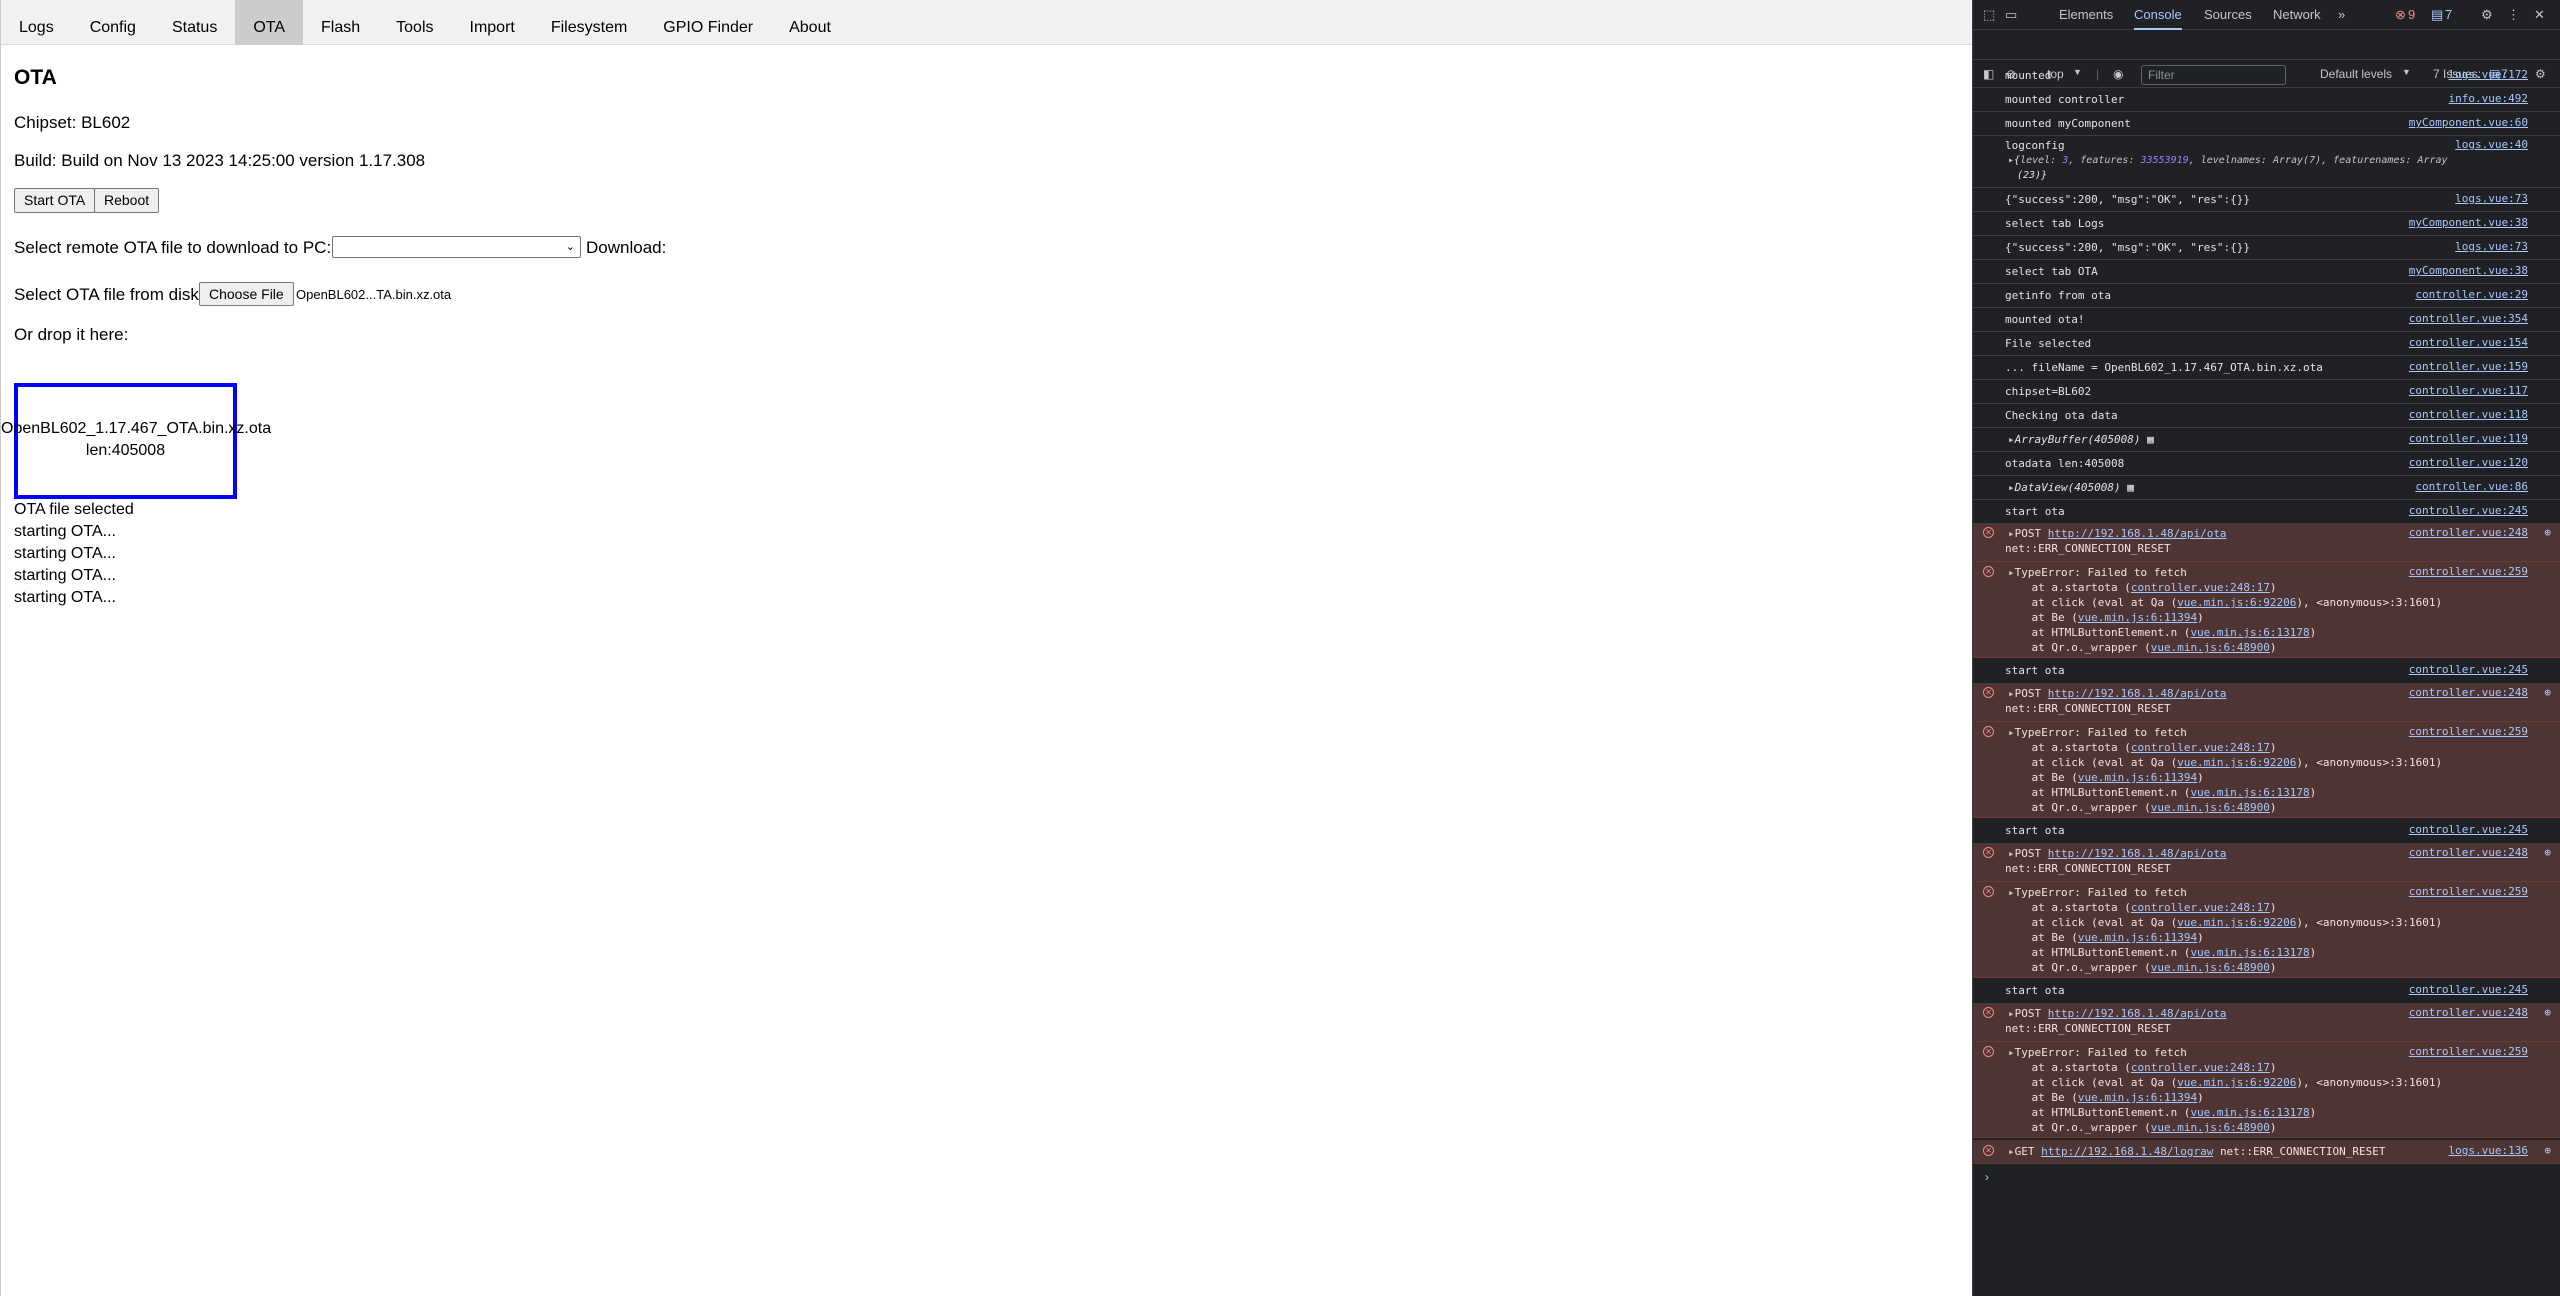 This screenshot has width=2560, height=1296. What do you see at coordinates (810, 22) in the screenshot?
I see `tab-about: About` at bounding box center [810, 22].